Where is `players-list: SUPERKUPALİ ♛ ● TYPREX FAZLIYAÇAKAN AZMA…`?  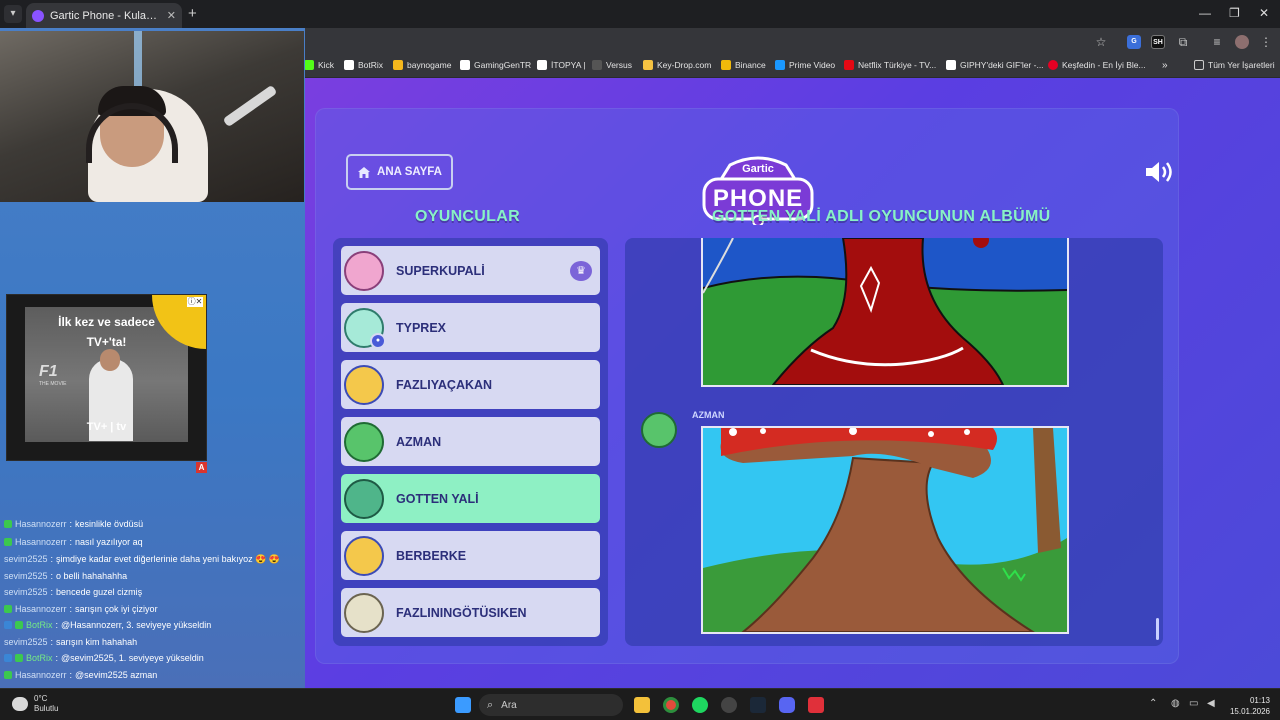
players-list: SUPERKUPALİ ♛ ● TYPREX FAZLIYAÇAKAN AZMA… is located at coordinates (470, 442).